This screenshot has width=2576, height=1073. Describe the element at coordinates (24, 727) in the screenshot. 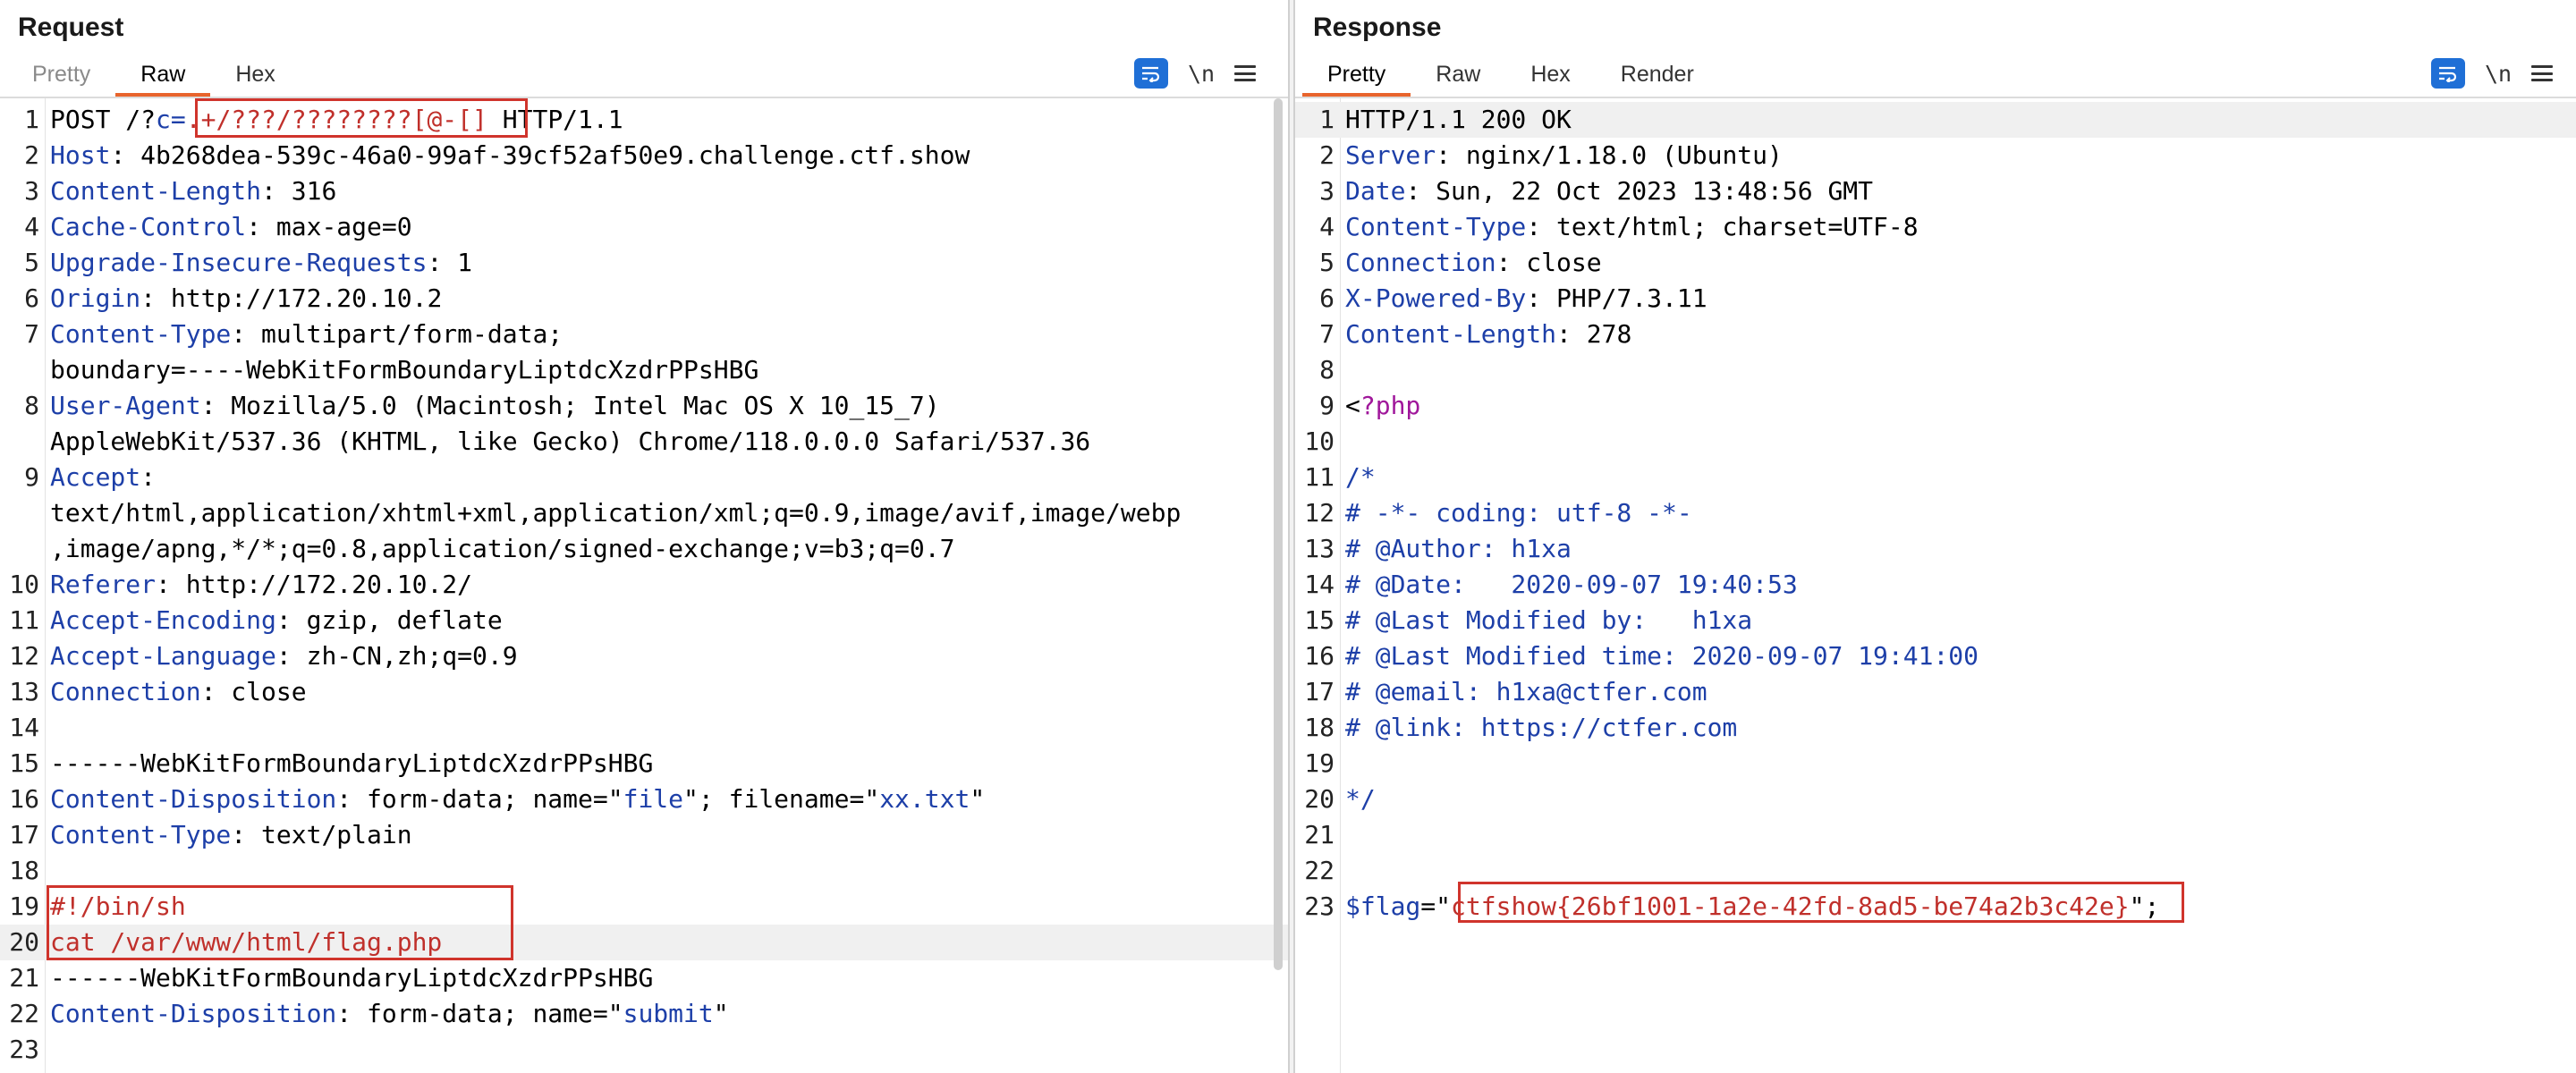

I see `line-number: 14` at that location.